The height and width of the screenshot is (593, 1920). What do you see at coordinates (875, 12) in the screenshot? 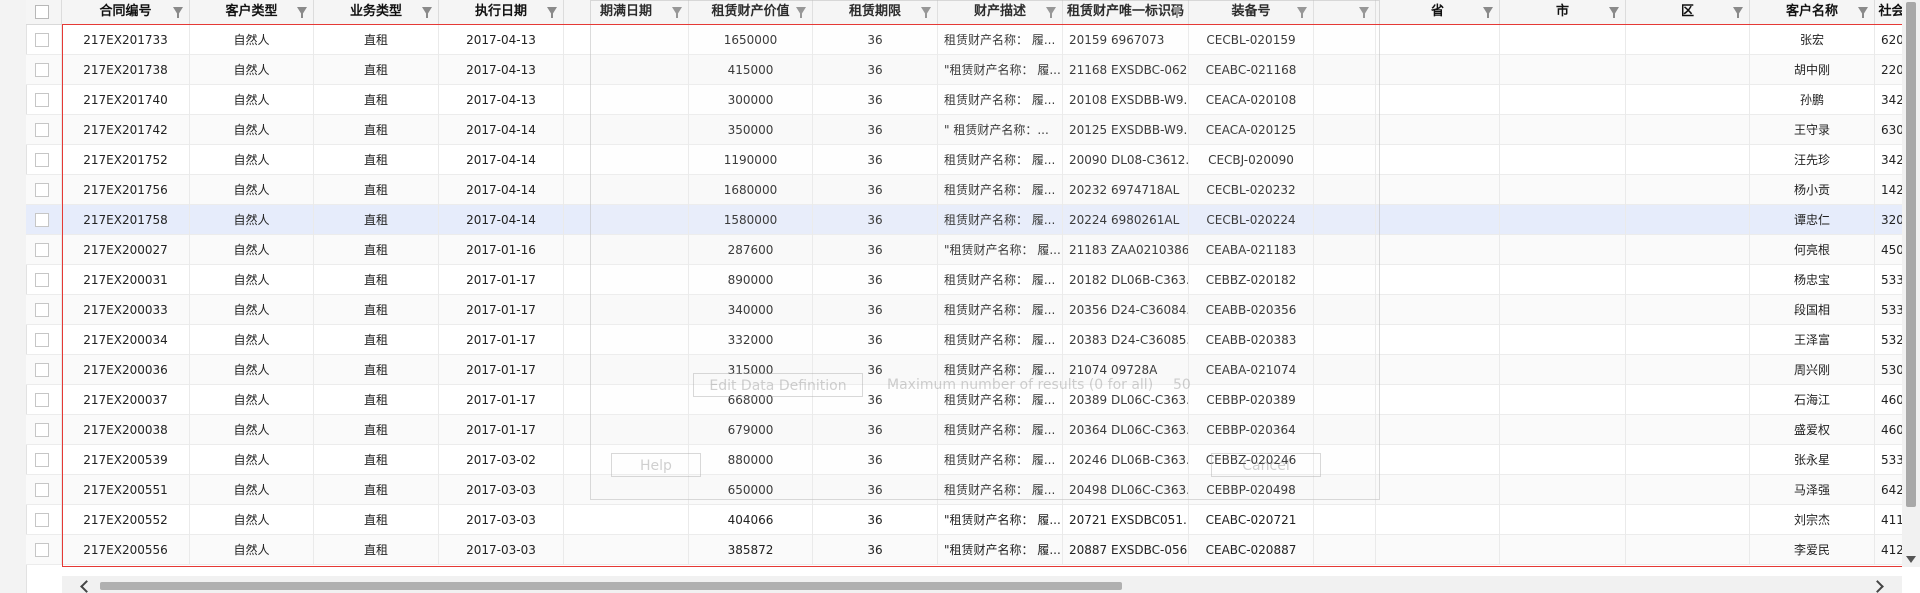
I see `column-header-lease-term: 租赁期限` at bounding box center [875, 12].